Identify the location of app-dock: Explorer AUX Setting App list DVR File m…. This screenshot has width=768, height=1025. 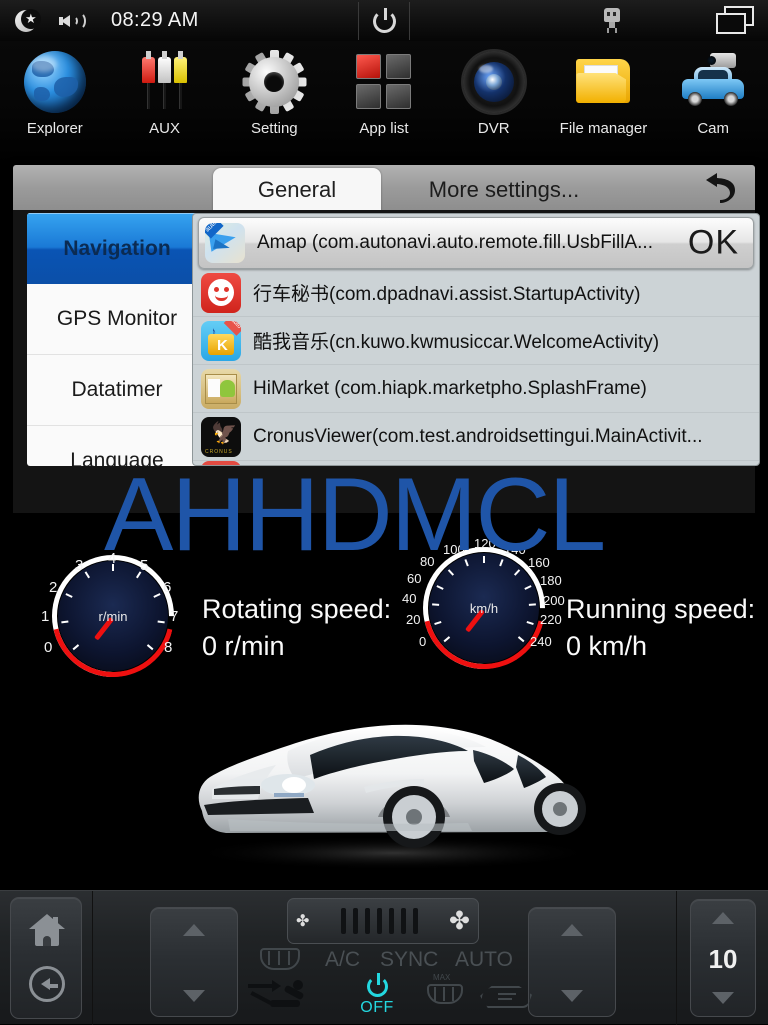
(384, 103).